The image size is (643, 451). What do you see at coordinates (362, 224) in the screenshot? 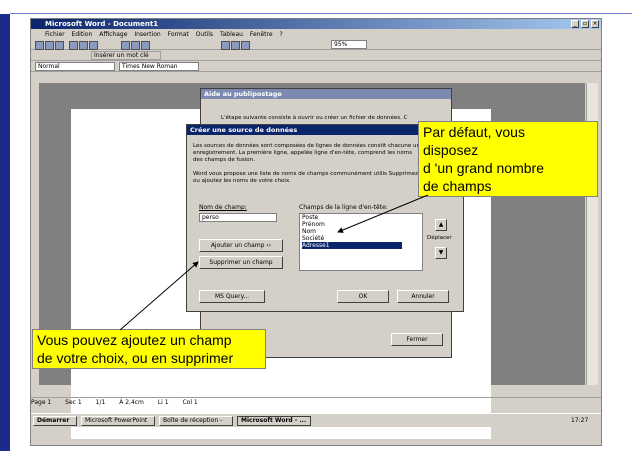
I see `list-item: Prénom` at bounding box center [362, 224].